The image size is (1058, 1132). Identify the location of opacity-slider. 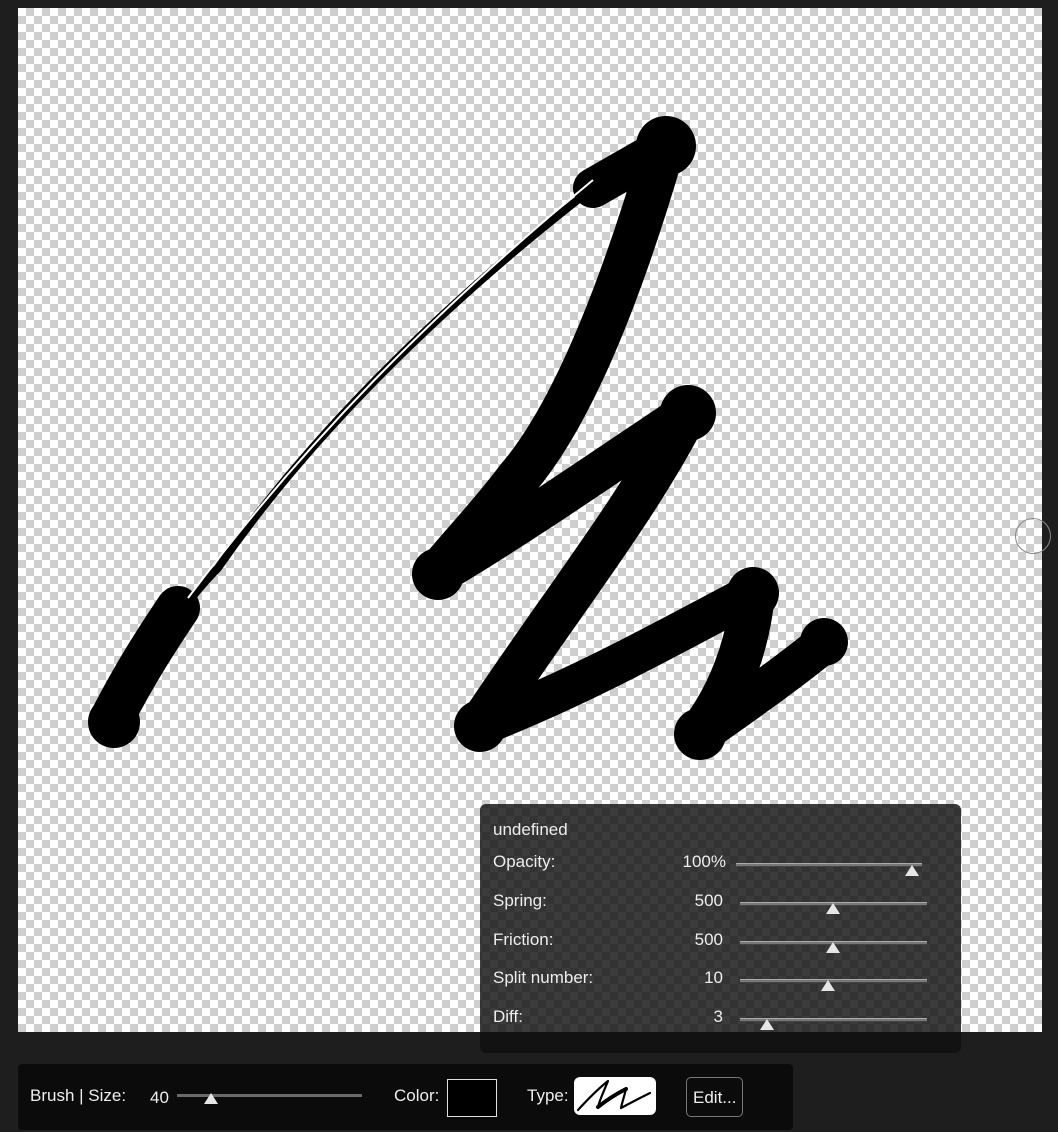
(829, 865).